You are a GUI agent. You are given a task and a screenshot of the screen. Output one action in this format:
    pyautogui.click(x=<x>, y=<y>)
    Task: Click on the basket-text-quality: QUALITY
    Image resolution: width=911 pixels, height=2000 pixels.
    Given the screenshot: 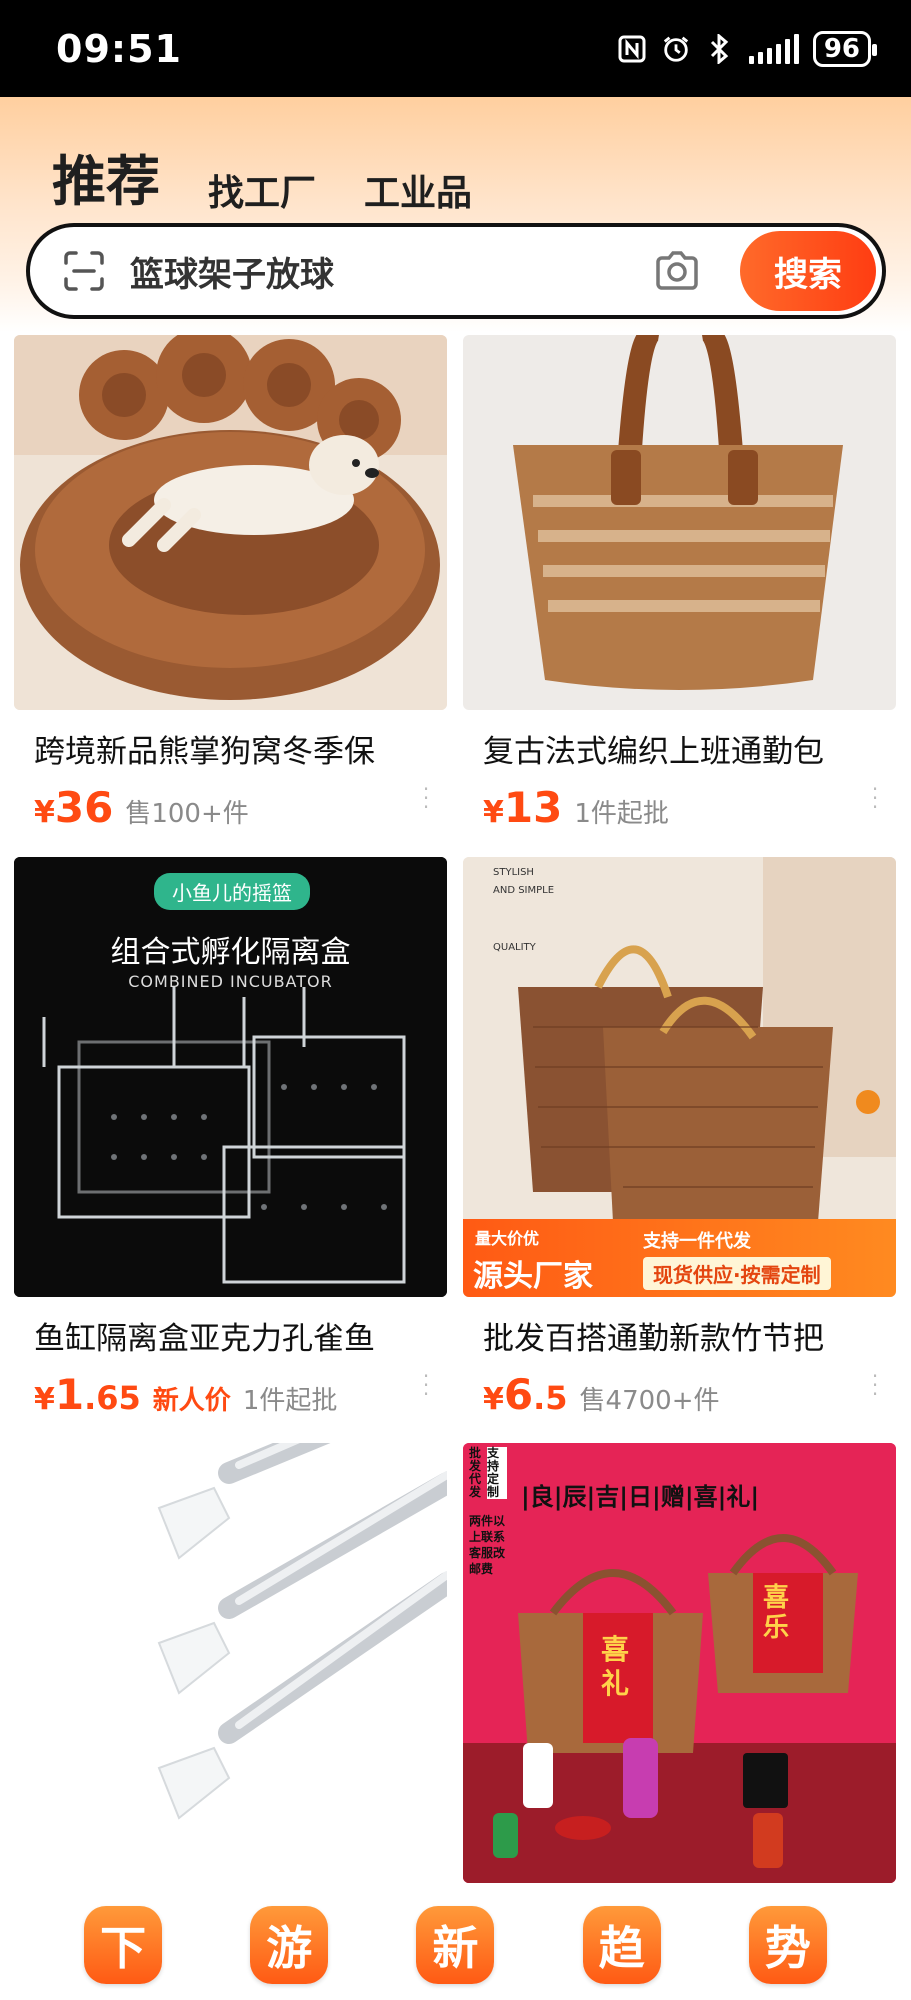 What is the action you would take?
    pyautogui.click(x=514, y=947)
    